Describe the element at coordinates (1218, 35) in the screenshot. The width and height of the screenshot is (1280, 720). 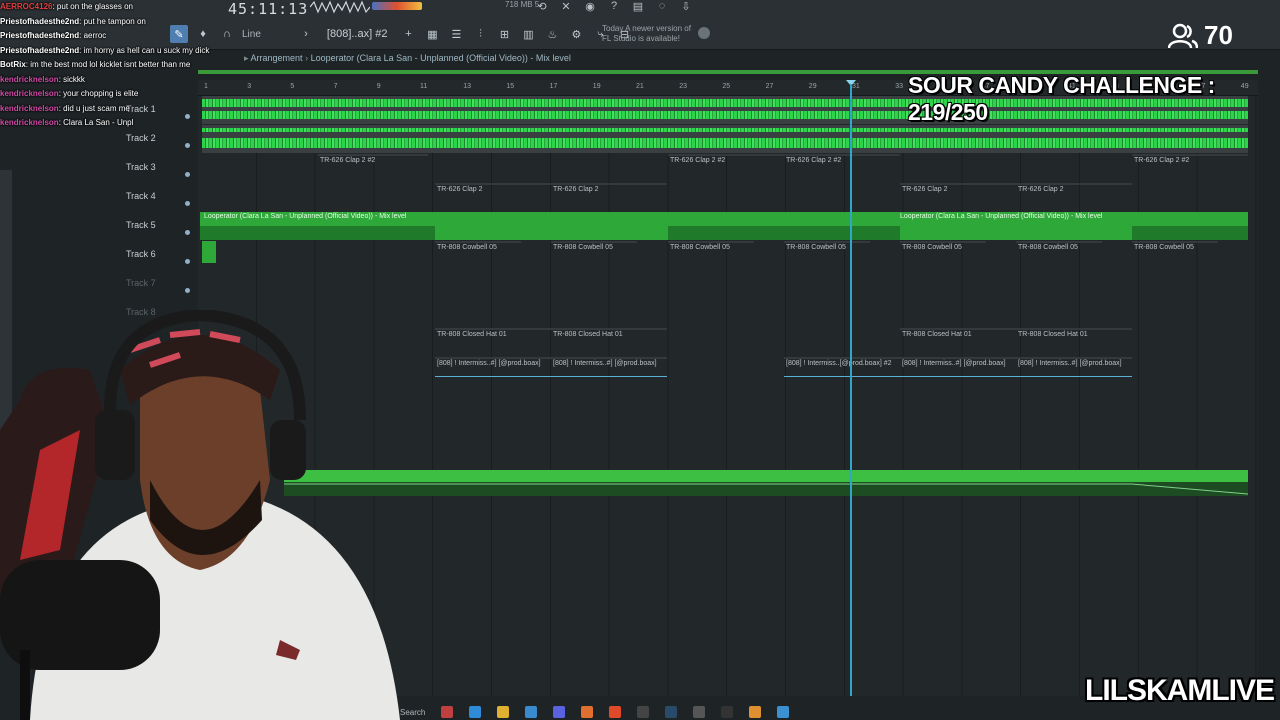
I see `viewer-count-number: 70` at that location.